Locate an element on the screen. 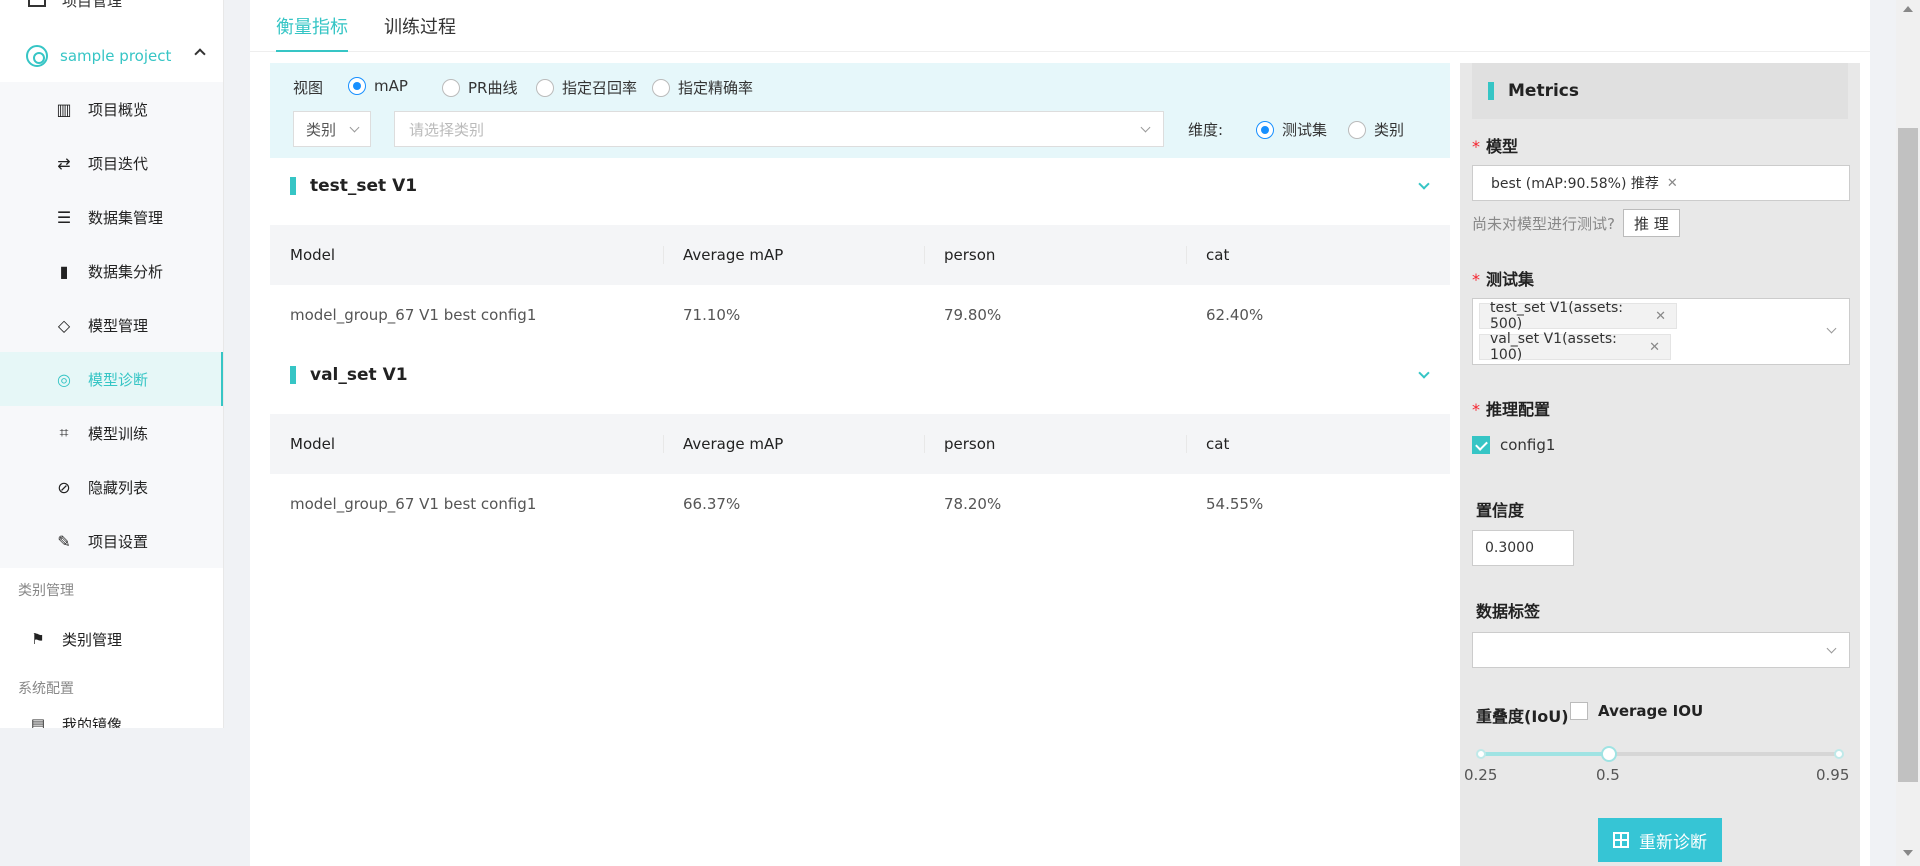 This screenshot has height=866, width=1920. testset-tag-label: test_set V1(assets: 500) is located at coordinates (1556, 316).